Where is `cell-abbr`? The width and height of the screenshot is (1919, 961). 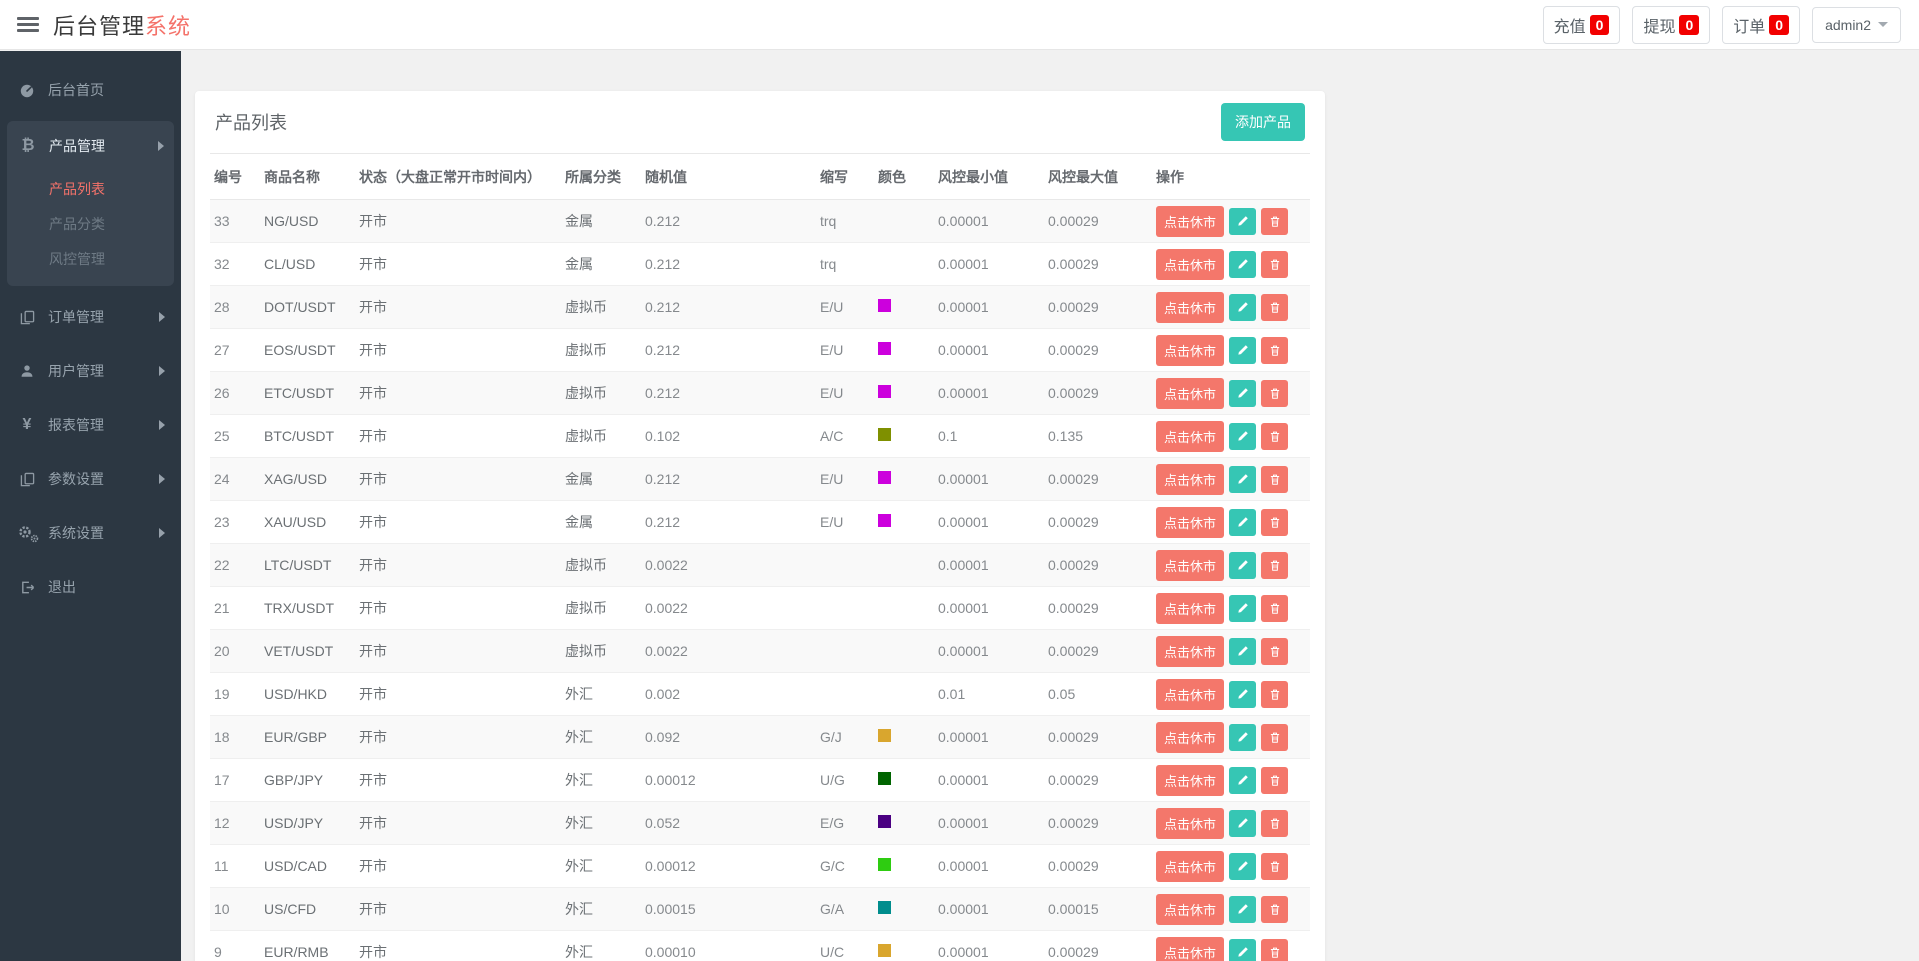 cell-abbr is located at coordinates (845, 608).